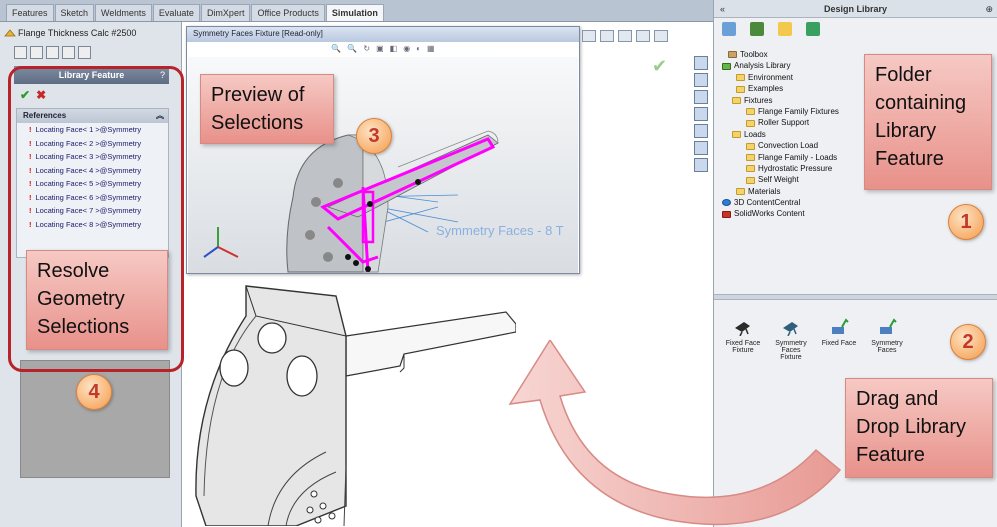 The width and height of the screenshot is (997, 527). What do you see at coordinates (732, 55) in the screenshot?
I see `toolbox-icon` at bounding box center [732, 55].